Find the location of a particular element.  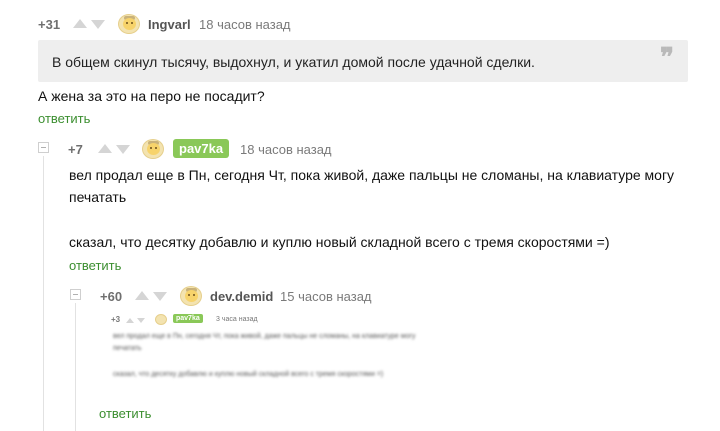

quote-icon: ❞ is located at coordinates (667, 58).